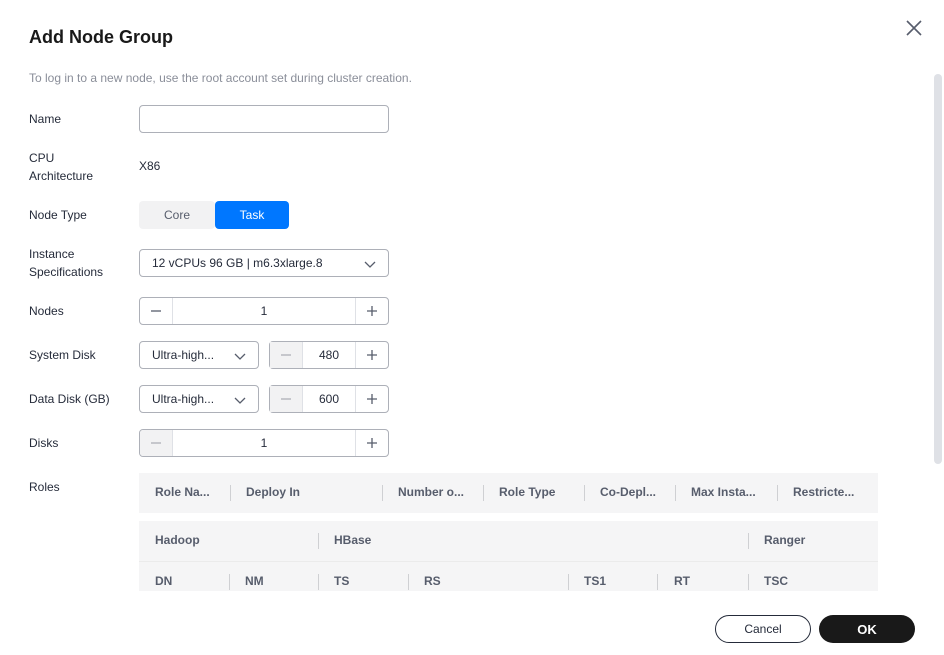 This screenshot has width=944, height=655. What do you see at coordinates (776, 581) in the screenshot?
I see `role-tsc: TSC` at bounding box center [776, 581].